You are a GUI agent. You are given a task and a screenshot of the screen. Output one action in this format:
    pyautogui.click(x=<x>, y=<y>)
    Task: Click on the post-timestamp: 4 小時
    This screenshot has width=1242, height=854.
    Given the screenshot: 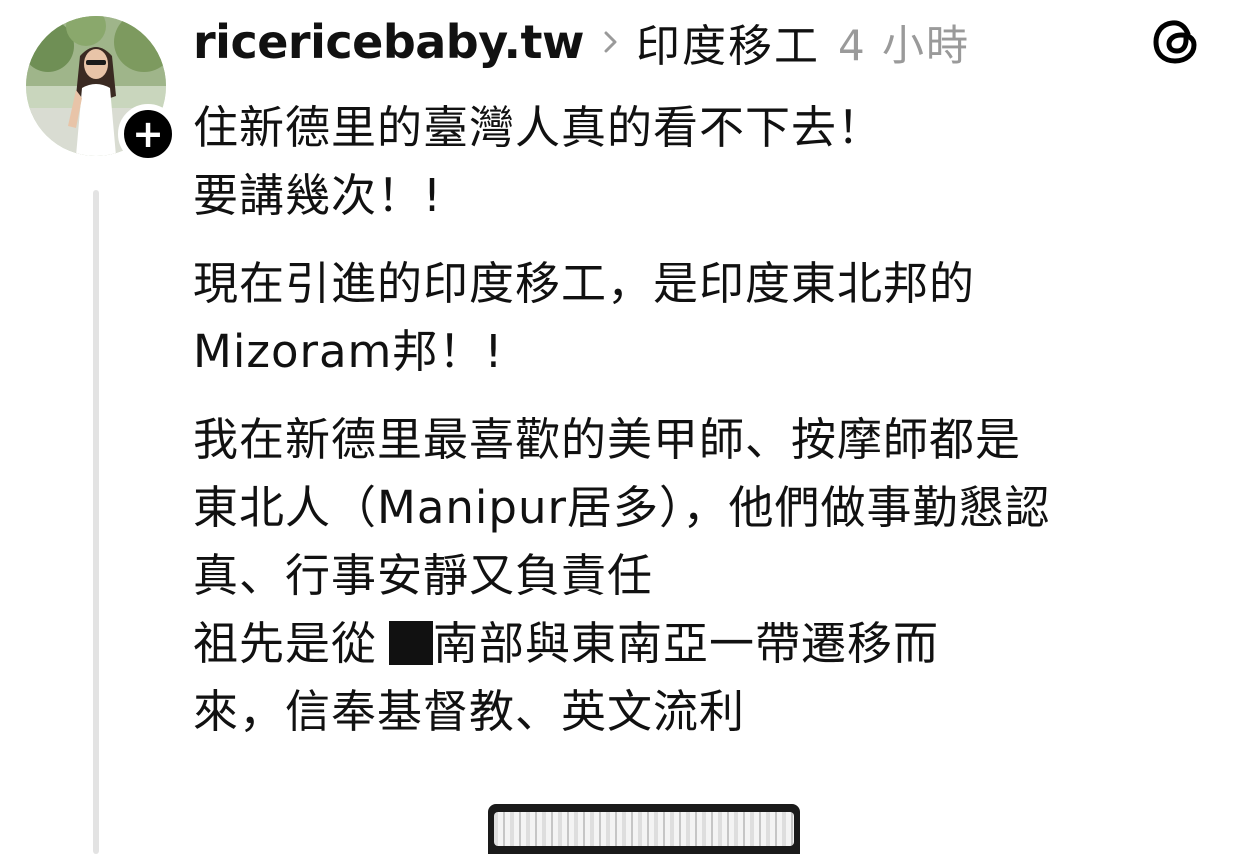 What is the action you would take?
    pyautogui.click(x=904, y=45)
    